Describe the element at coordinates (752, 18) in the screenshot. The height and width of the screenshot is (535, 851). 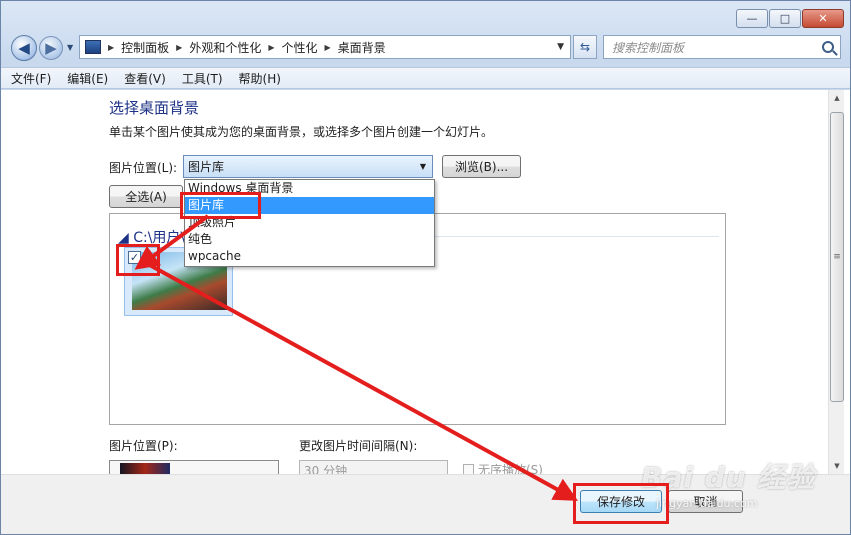
I see `minimize-button: —` at that location.